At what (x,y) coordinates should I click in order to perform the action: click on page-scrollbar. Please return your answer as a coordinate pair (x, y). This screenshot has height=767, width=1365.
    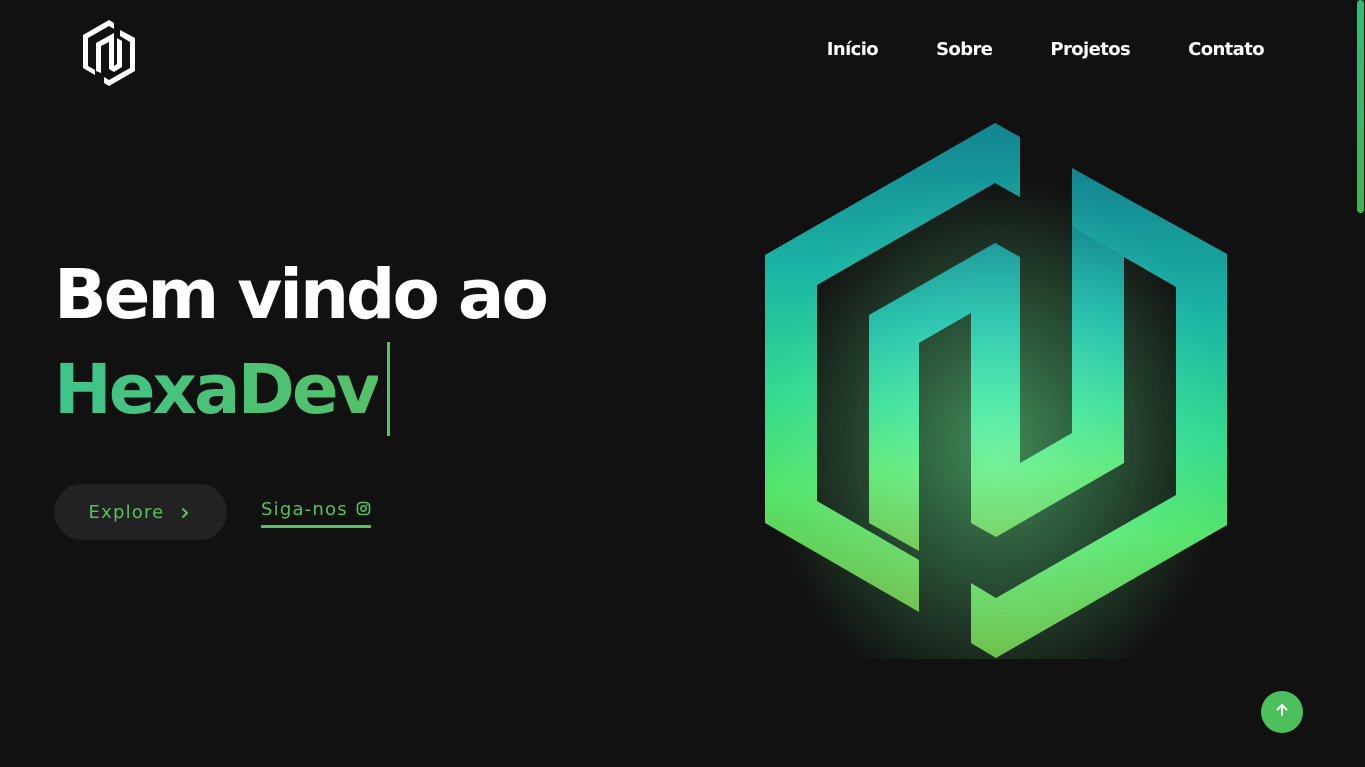
    Looking at the image, I should click on (1360, 383).